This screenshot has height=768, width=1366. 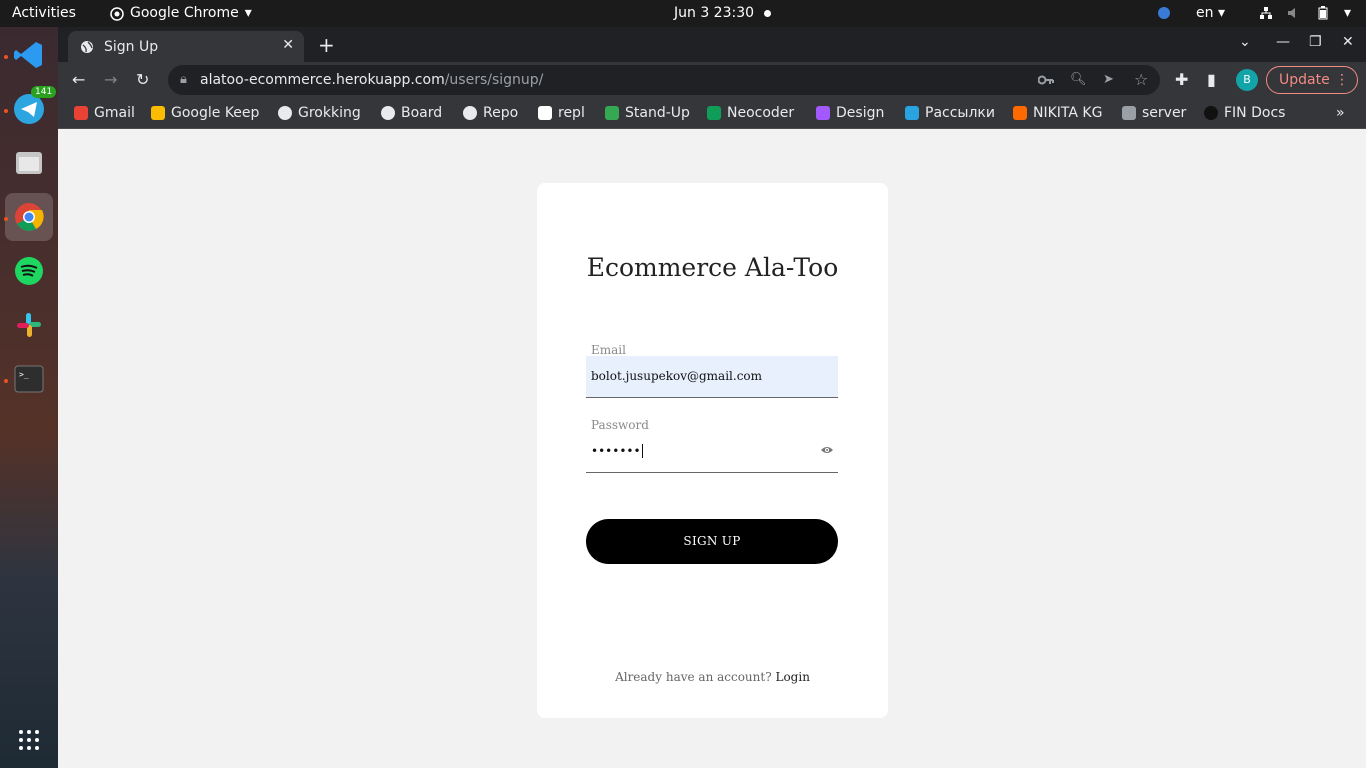 I want to click on repl-icon, so click(x=545, y=113).